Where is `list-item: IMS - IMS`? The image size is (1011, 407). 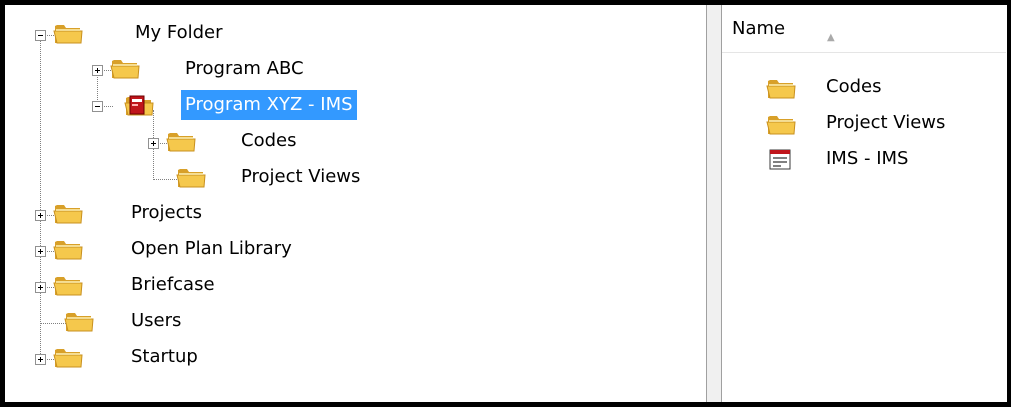
list-item: IMS - IMS is located at coordinates (864, 159).